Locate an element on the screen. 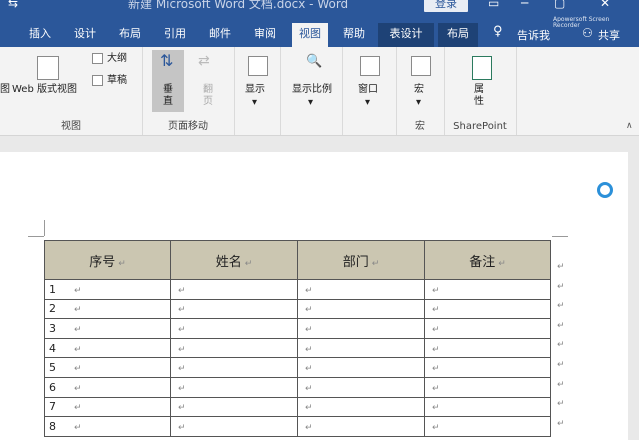 This screenshot has height=440, width=639. margin-mark-left is located at coordinates (44, 228).